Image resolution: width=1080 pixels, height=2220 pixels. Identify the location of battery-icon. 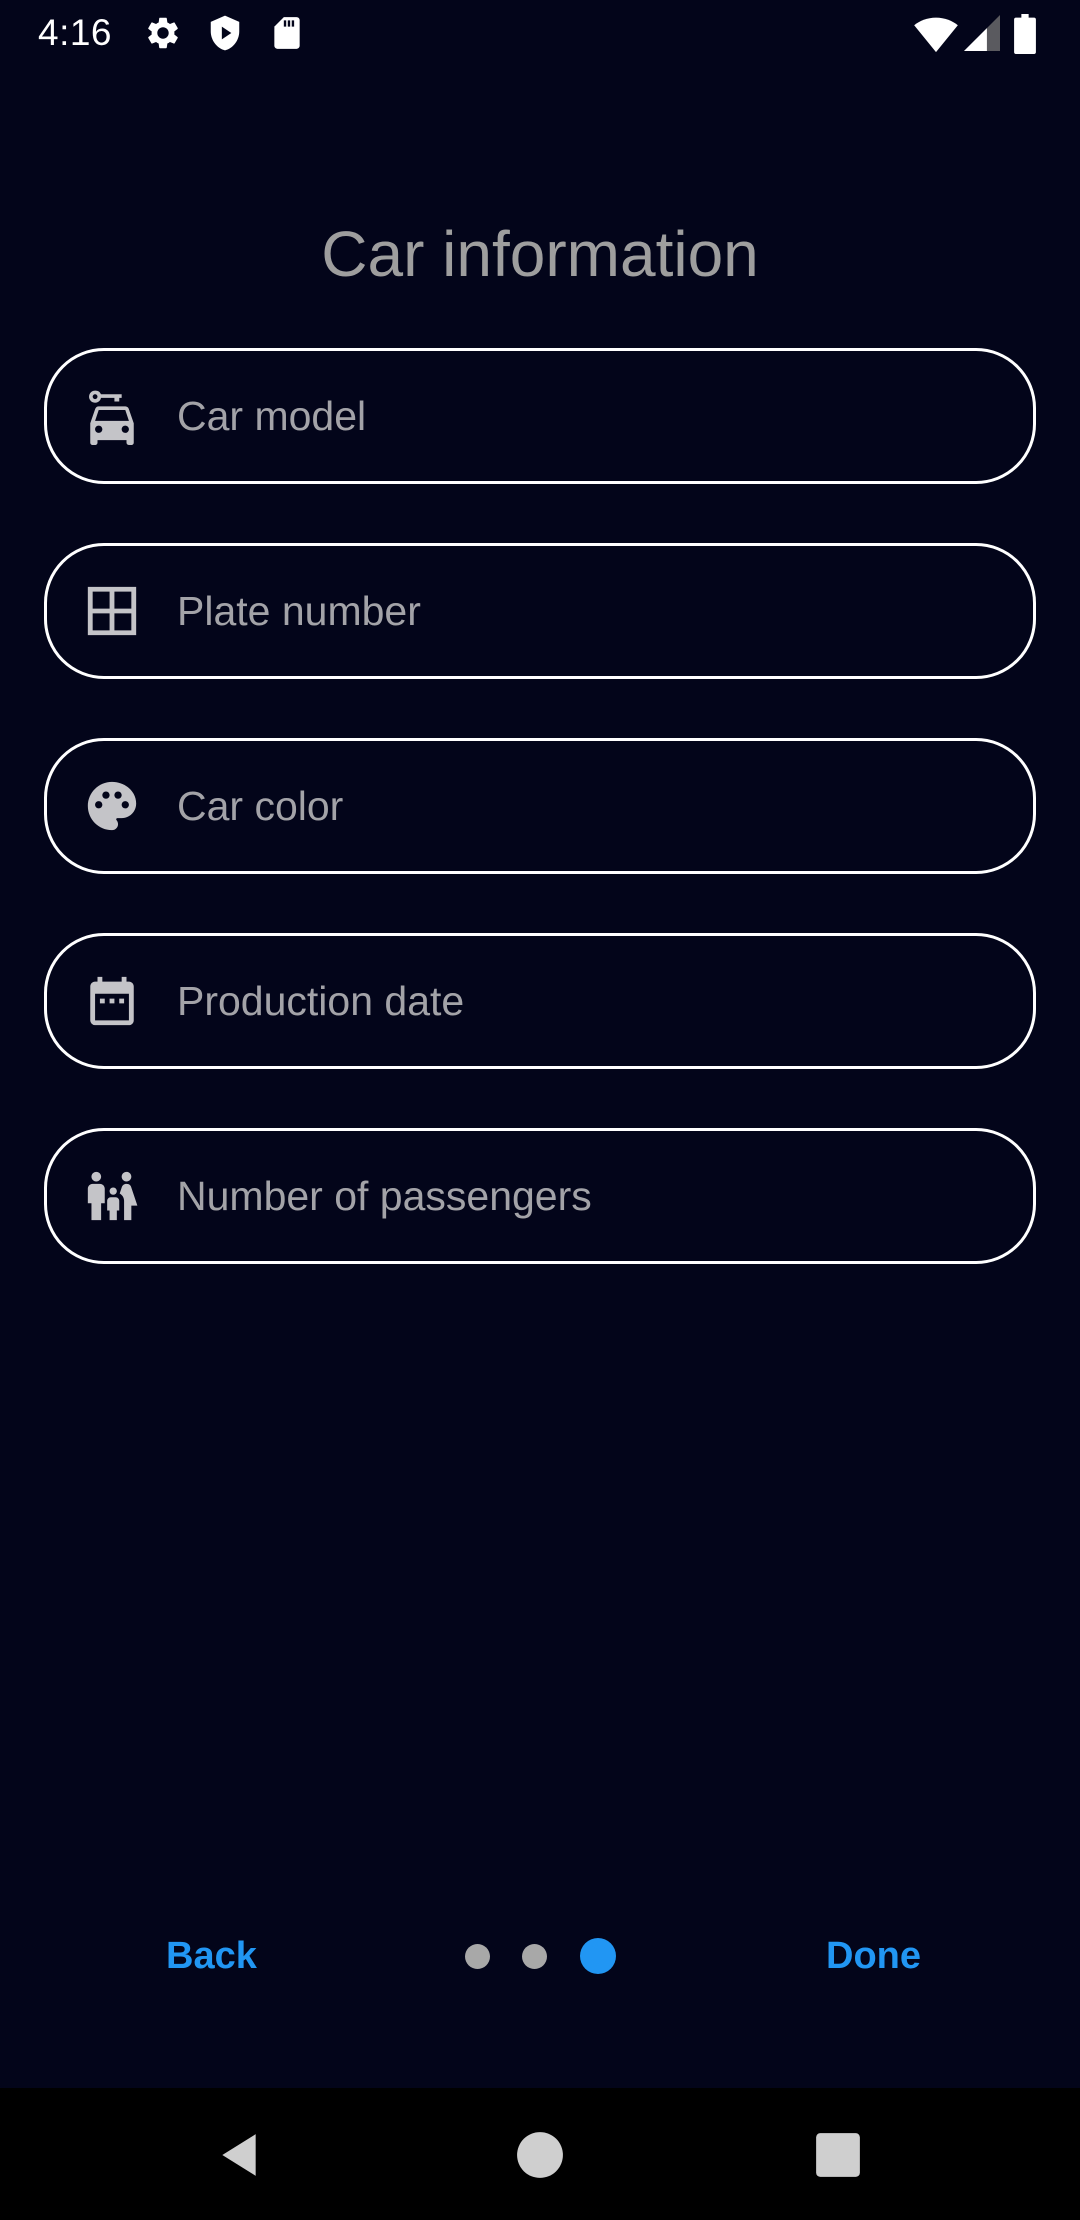
(1025, 34).